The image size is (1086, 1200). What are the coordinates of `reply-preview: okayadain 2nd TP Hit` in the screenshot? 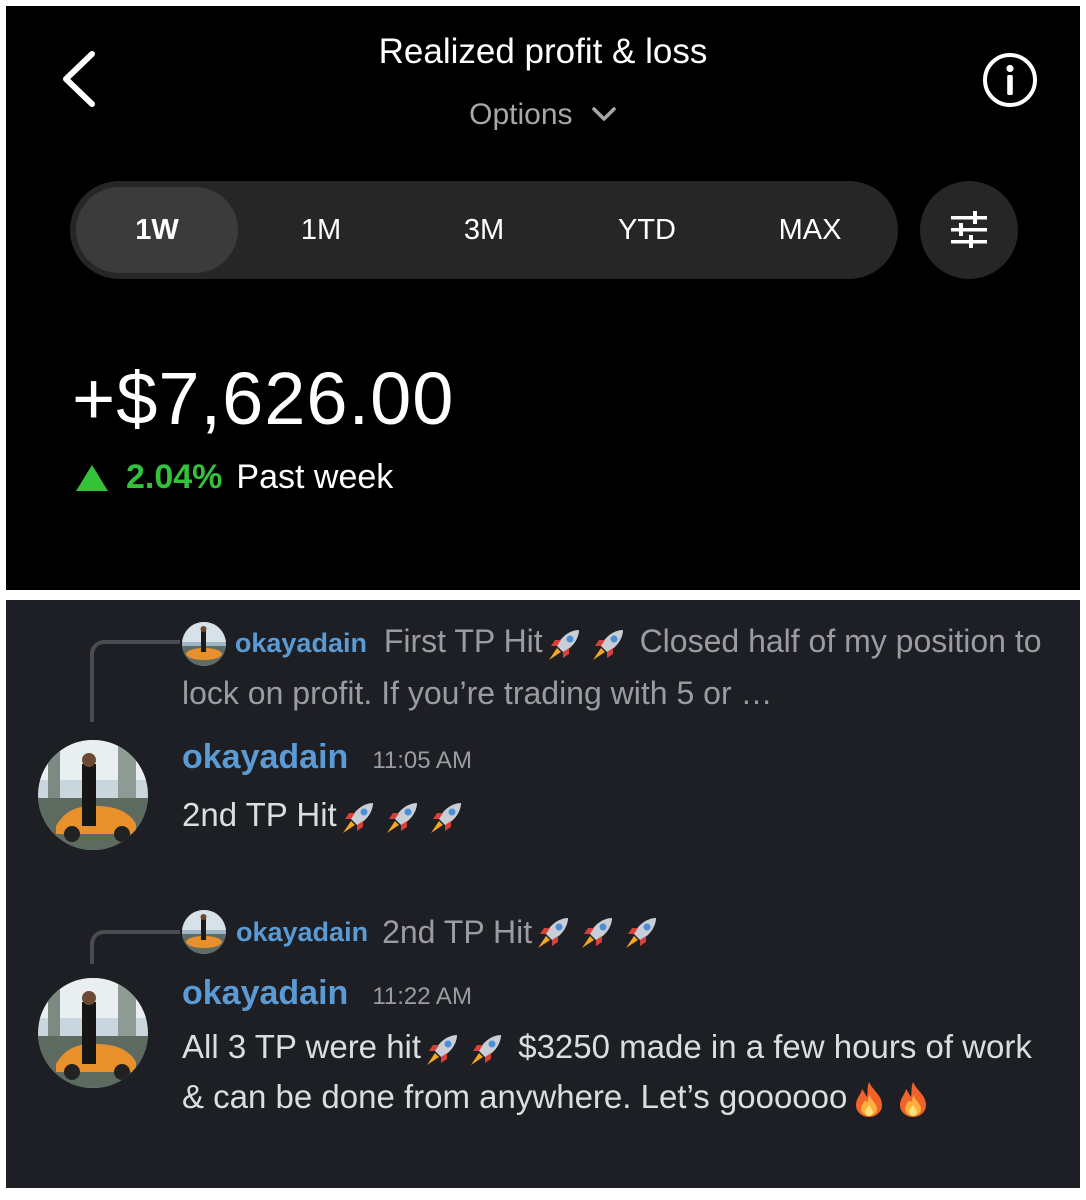 It's located at (423, 932).